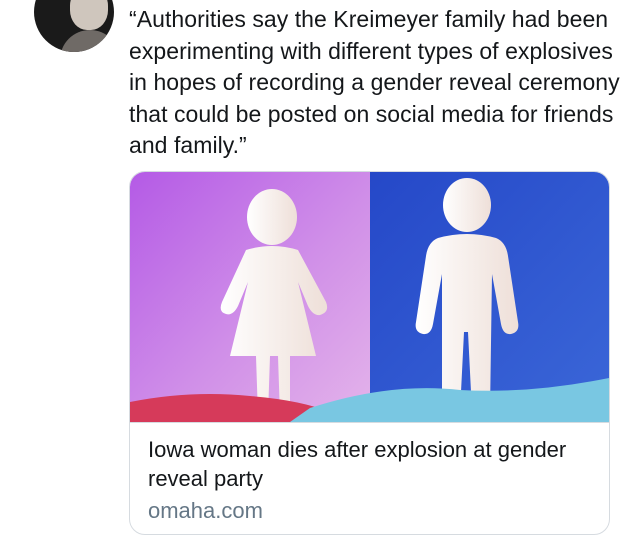 This screenshot has height=538, width=640. I want to click on avatar-shirt, so click(87, 41).